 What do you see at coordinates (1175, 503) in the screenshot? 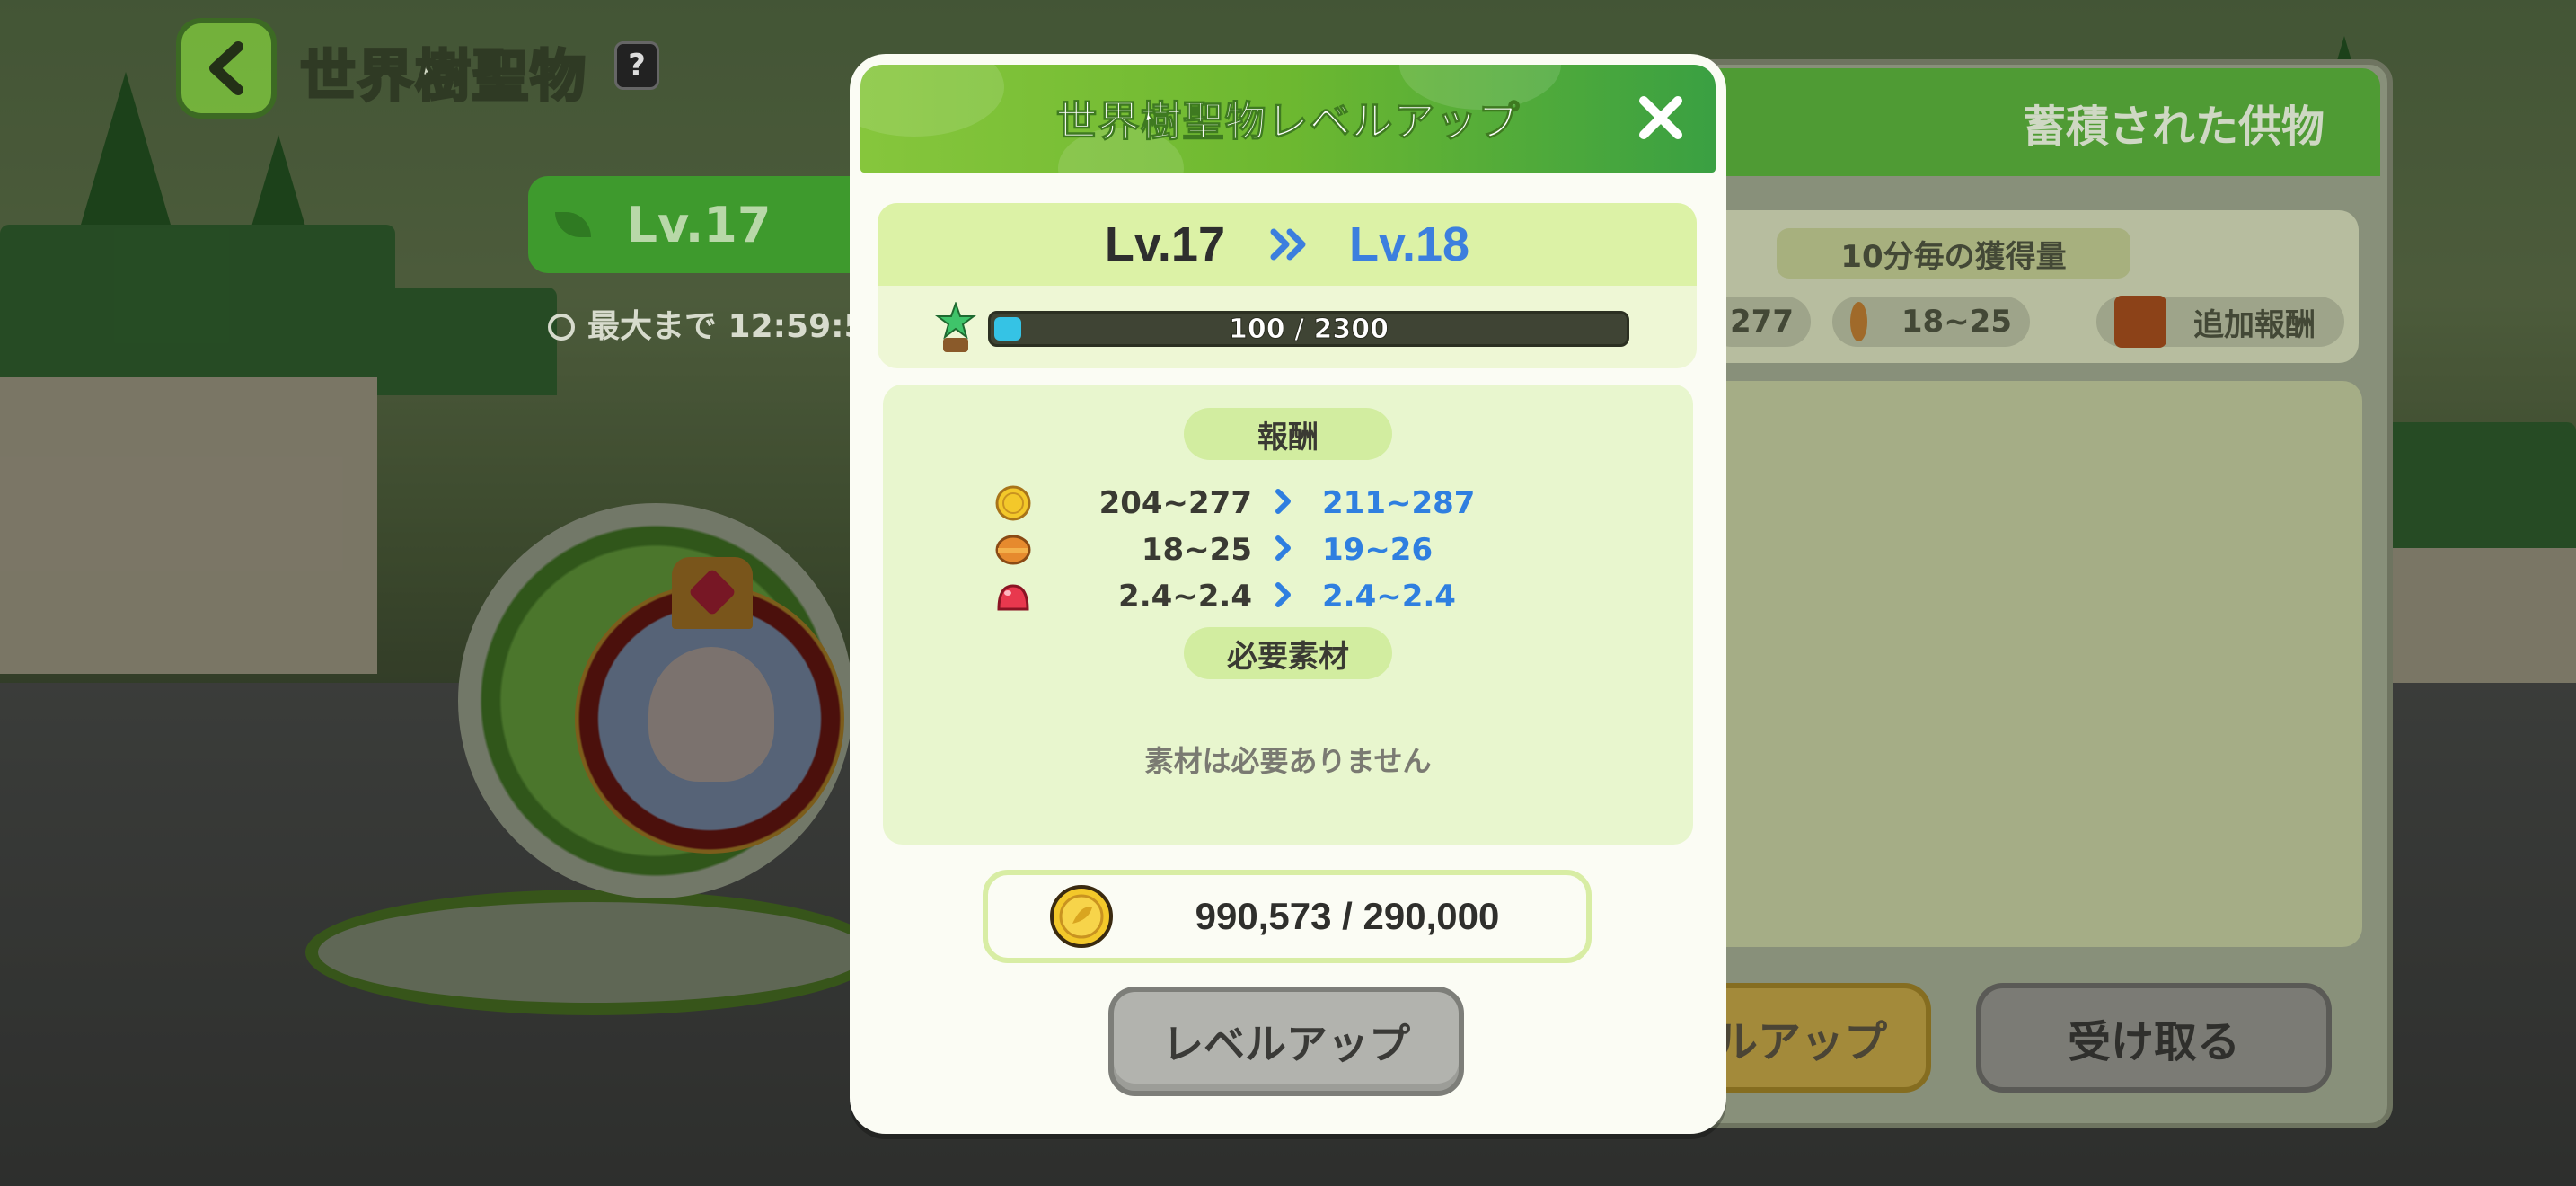
I see `reward-current-value: 204~277` at bounding box center [1175, 503].